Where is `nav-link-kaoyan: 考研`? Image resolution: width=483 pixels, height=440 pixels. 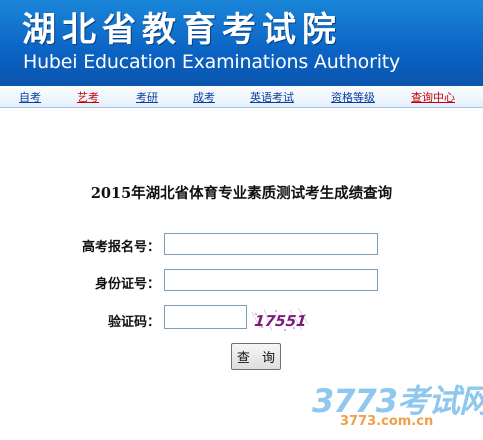 nav-link-kaoyan: 考研 is located at coordinates (147, 97).